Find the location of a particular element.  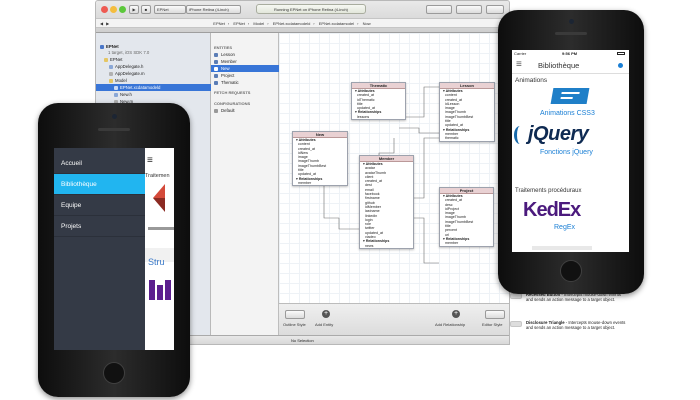

library-item-jquery: jQuery Fonctions jQuery is located at coordinates (570, 144).